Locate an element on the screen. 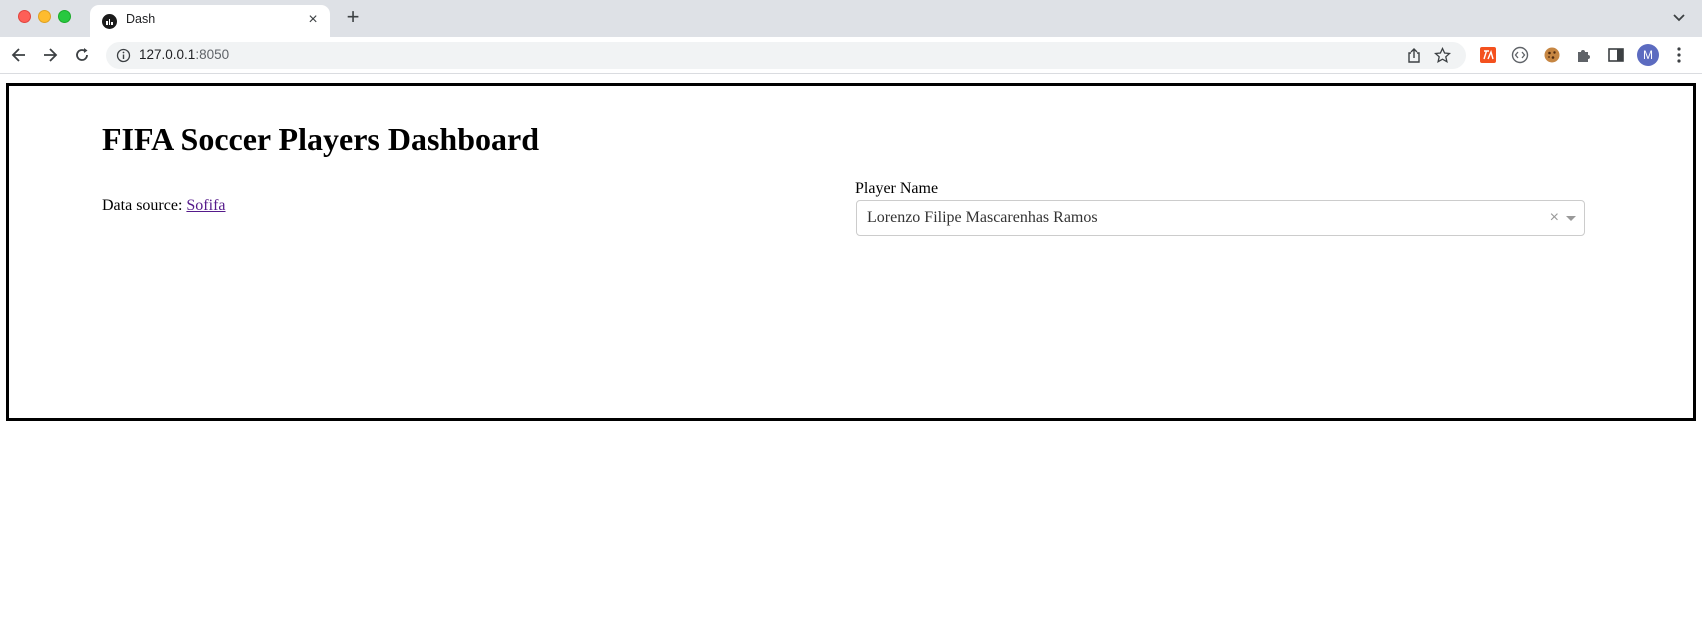  profile-avatar: M is located at coordinates (1648, 55).